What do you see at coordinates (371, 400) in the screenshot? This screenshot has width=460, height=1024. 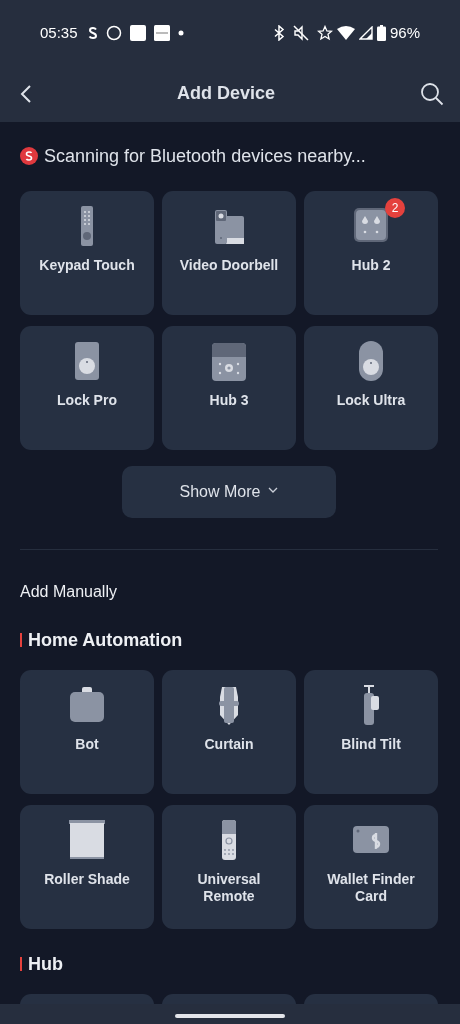 I see `device-name: Lock Ultra` at bounding box center [371, 400].